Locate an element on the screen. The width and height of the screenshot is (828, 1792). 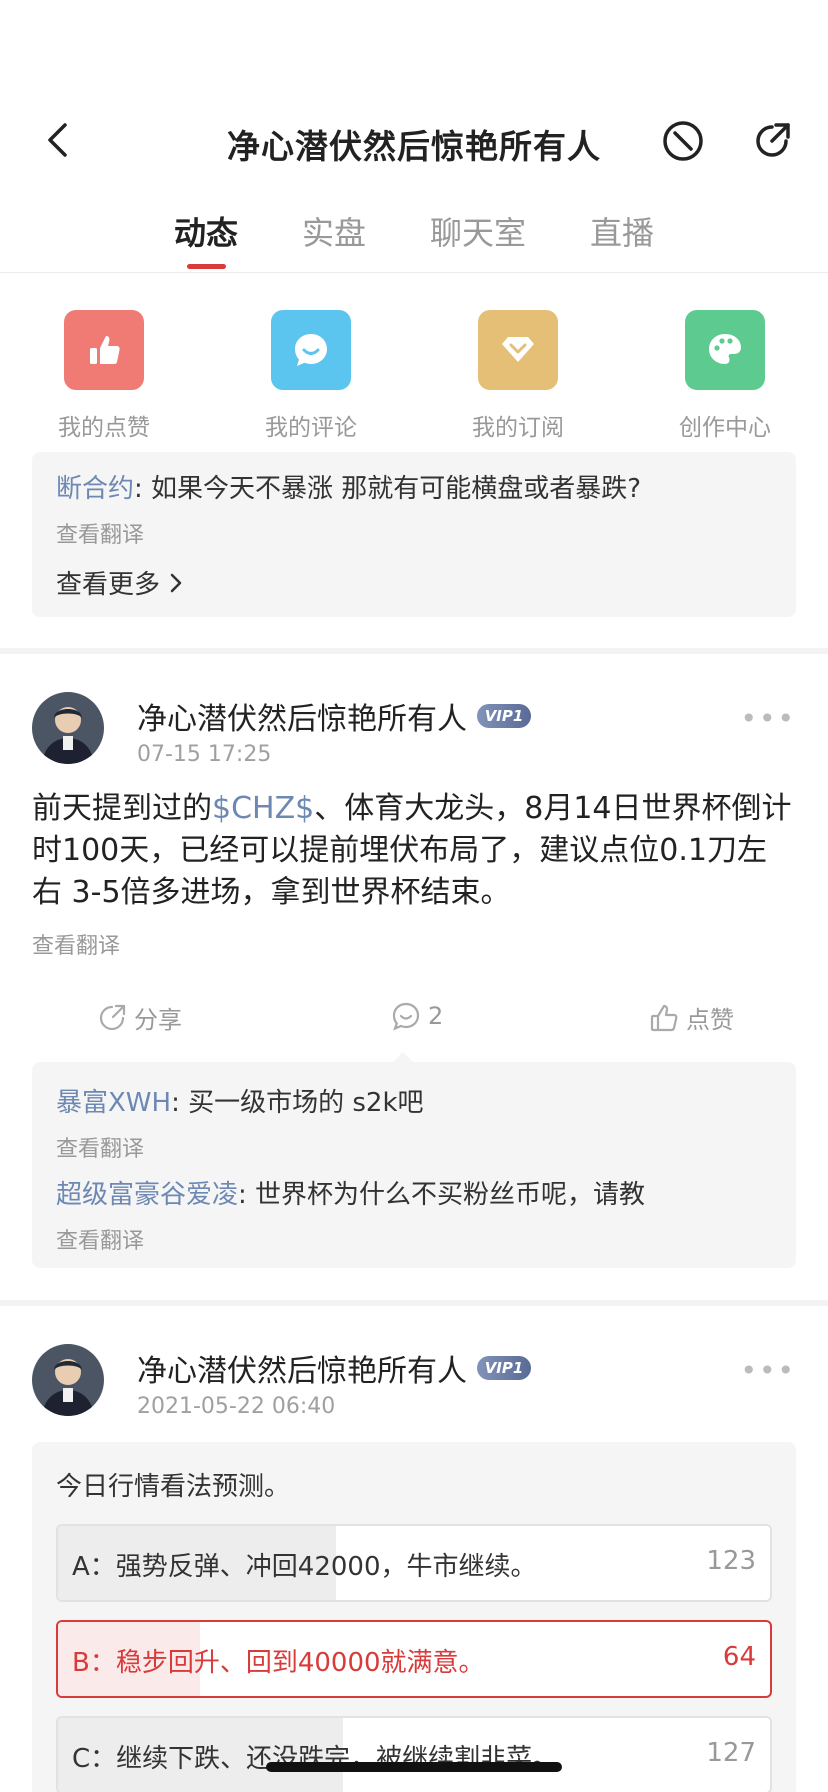
comment-author: 超级富豪谷爱凌 is located at coordinates (147, 1195).